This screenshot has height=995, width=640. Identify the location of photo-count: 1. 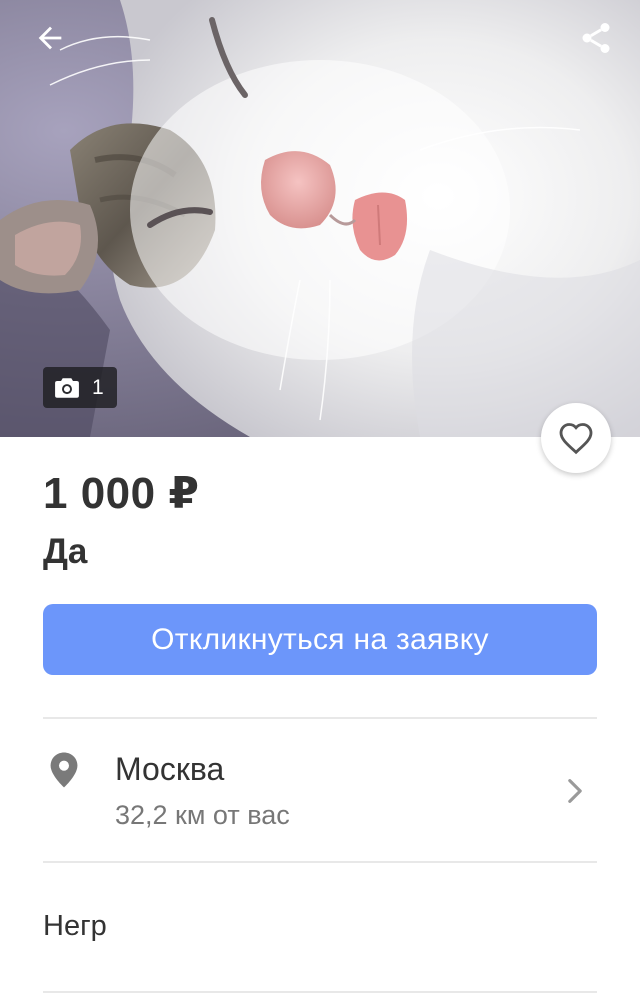
(98, 387).